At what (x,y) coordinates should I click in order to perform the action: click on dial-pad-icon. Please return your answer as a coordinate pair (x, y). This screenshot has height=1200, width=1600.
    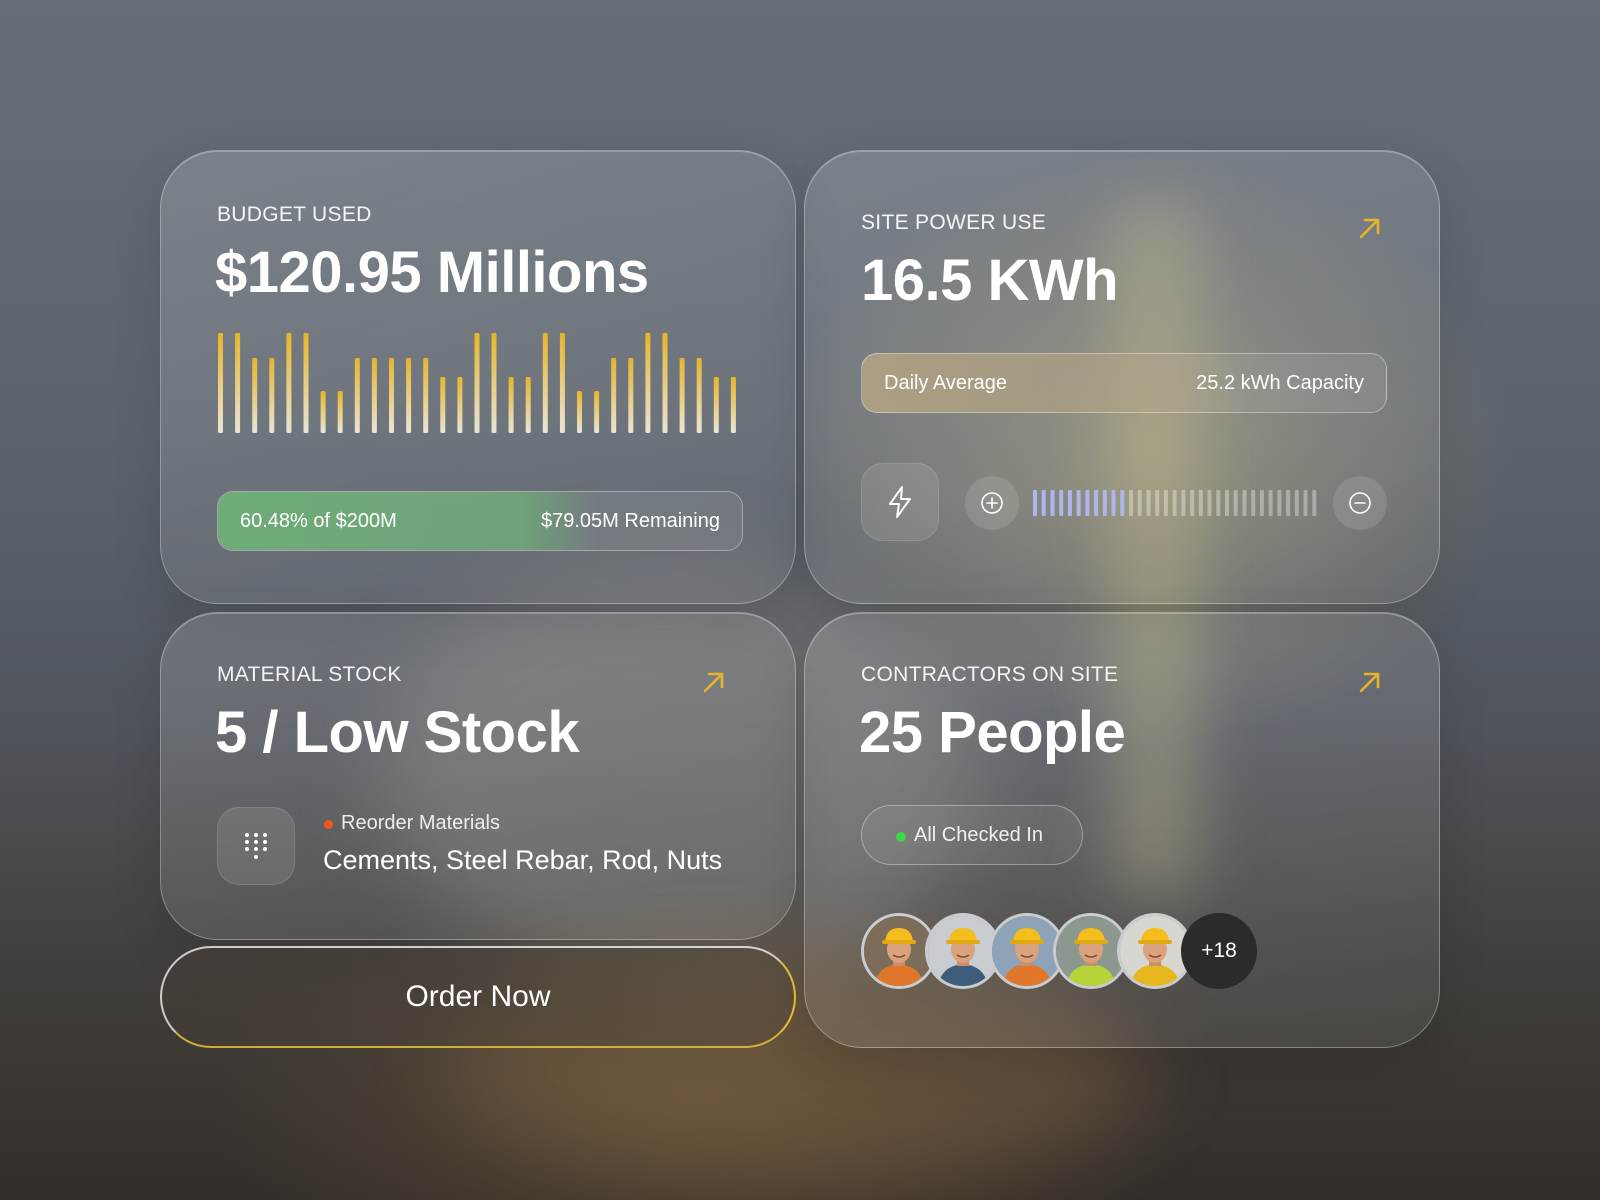
    Looking at the image, I should click on (256, 846).